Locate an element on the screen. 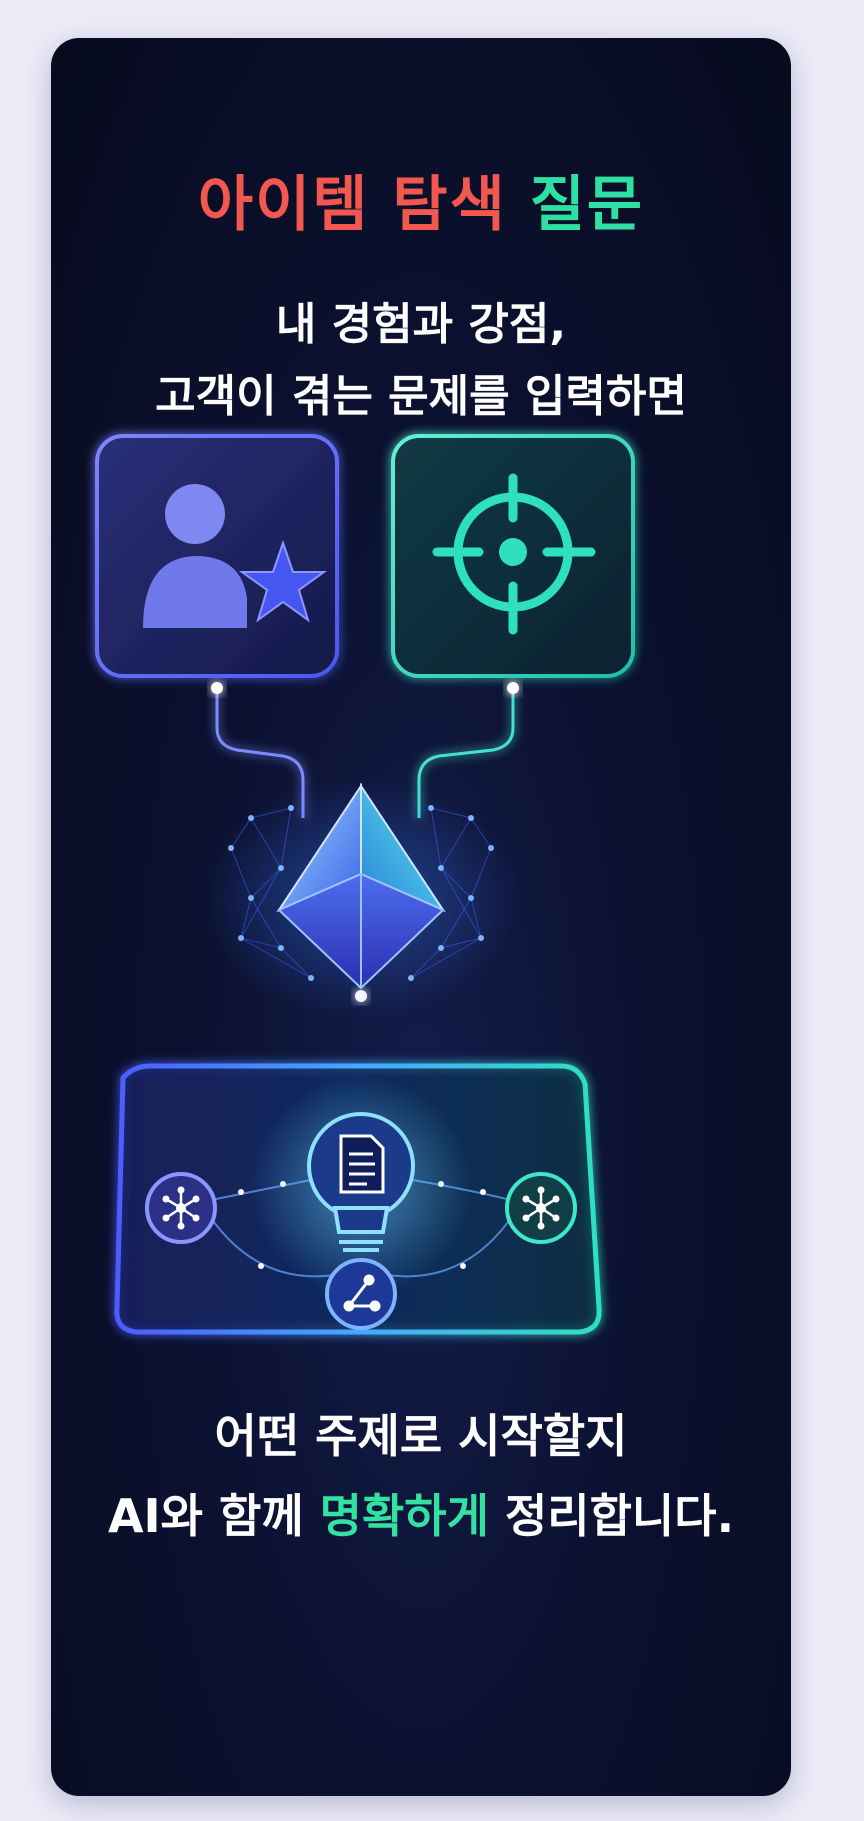 Image resolution: width=864 pixels, height=1821 pixels. footer-line-1: 어떤 주제로 시작할지 is located at coordinates (421, 1436).